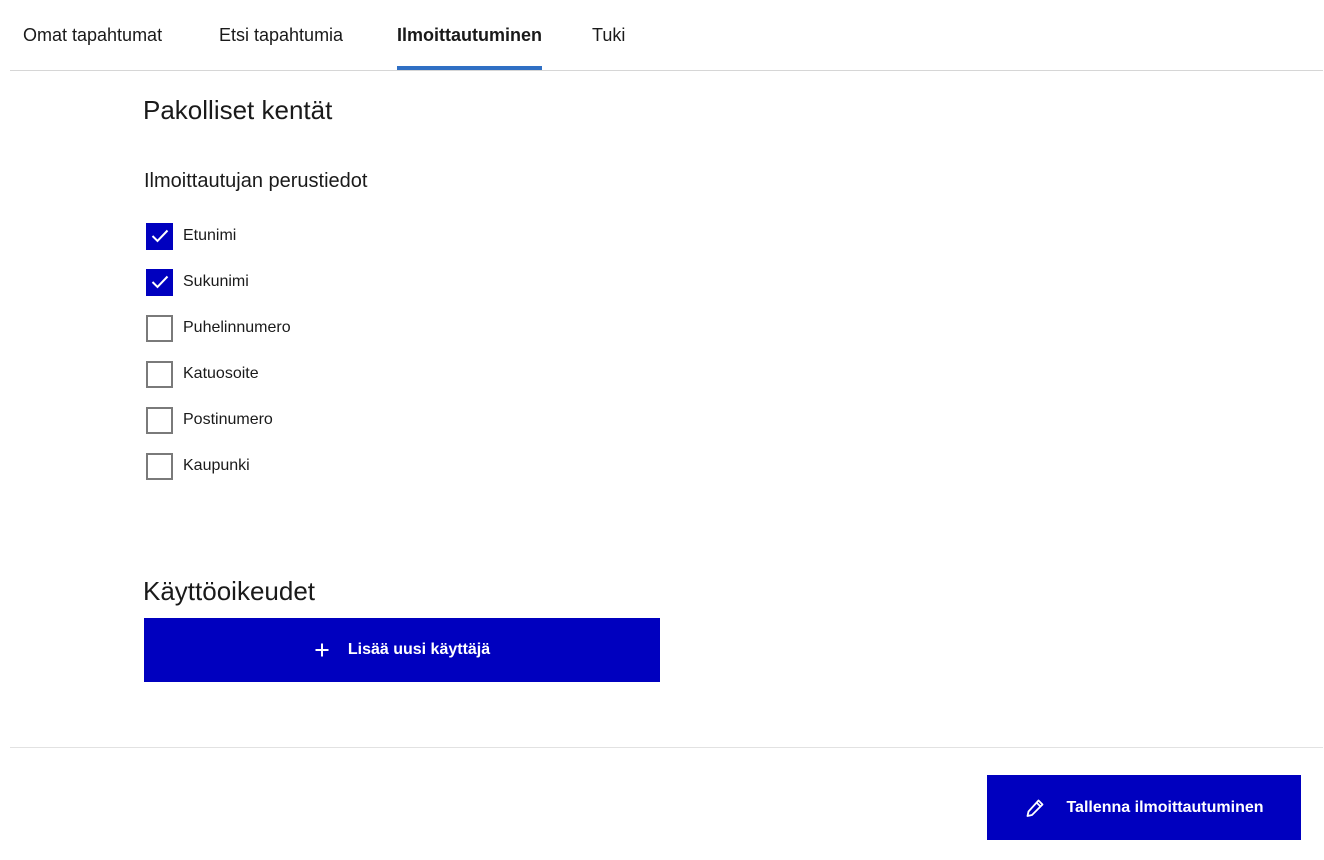 The height and width of the screenshot is (860, 1324). Describe the element at coordinates (92, 35) in the screenshot. I see `tab-omat-tapahtumat: Omat tapahtumat` at that location.